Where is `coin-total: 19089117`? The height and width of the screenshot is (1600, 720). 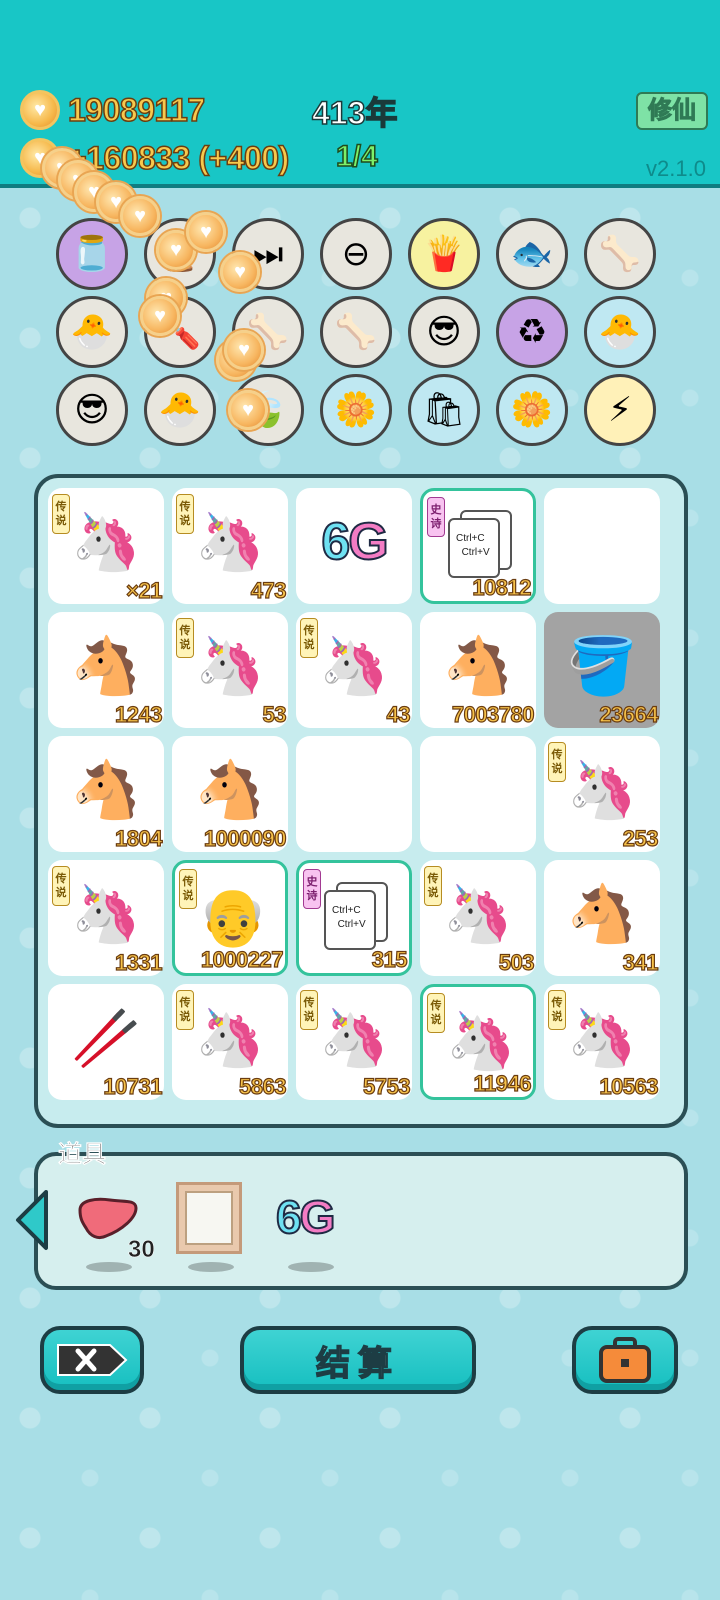 coin-total: 19089117 is located at coordinates (136, 110).